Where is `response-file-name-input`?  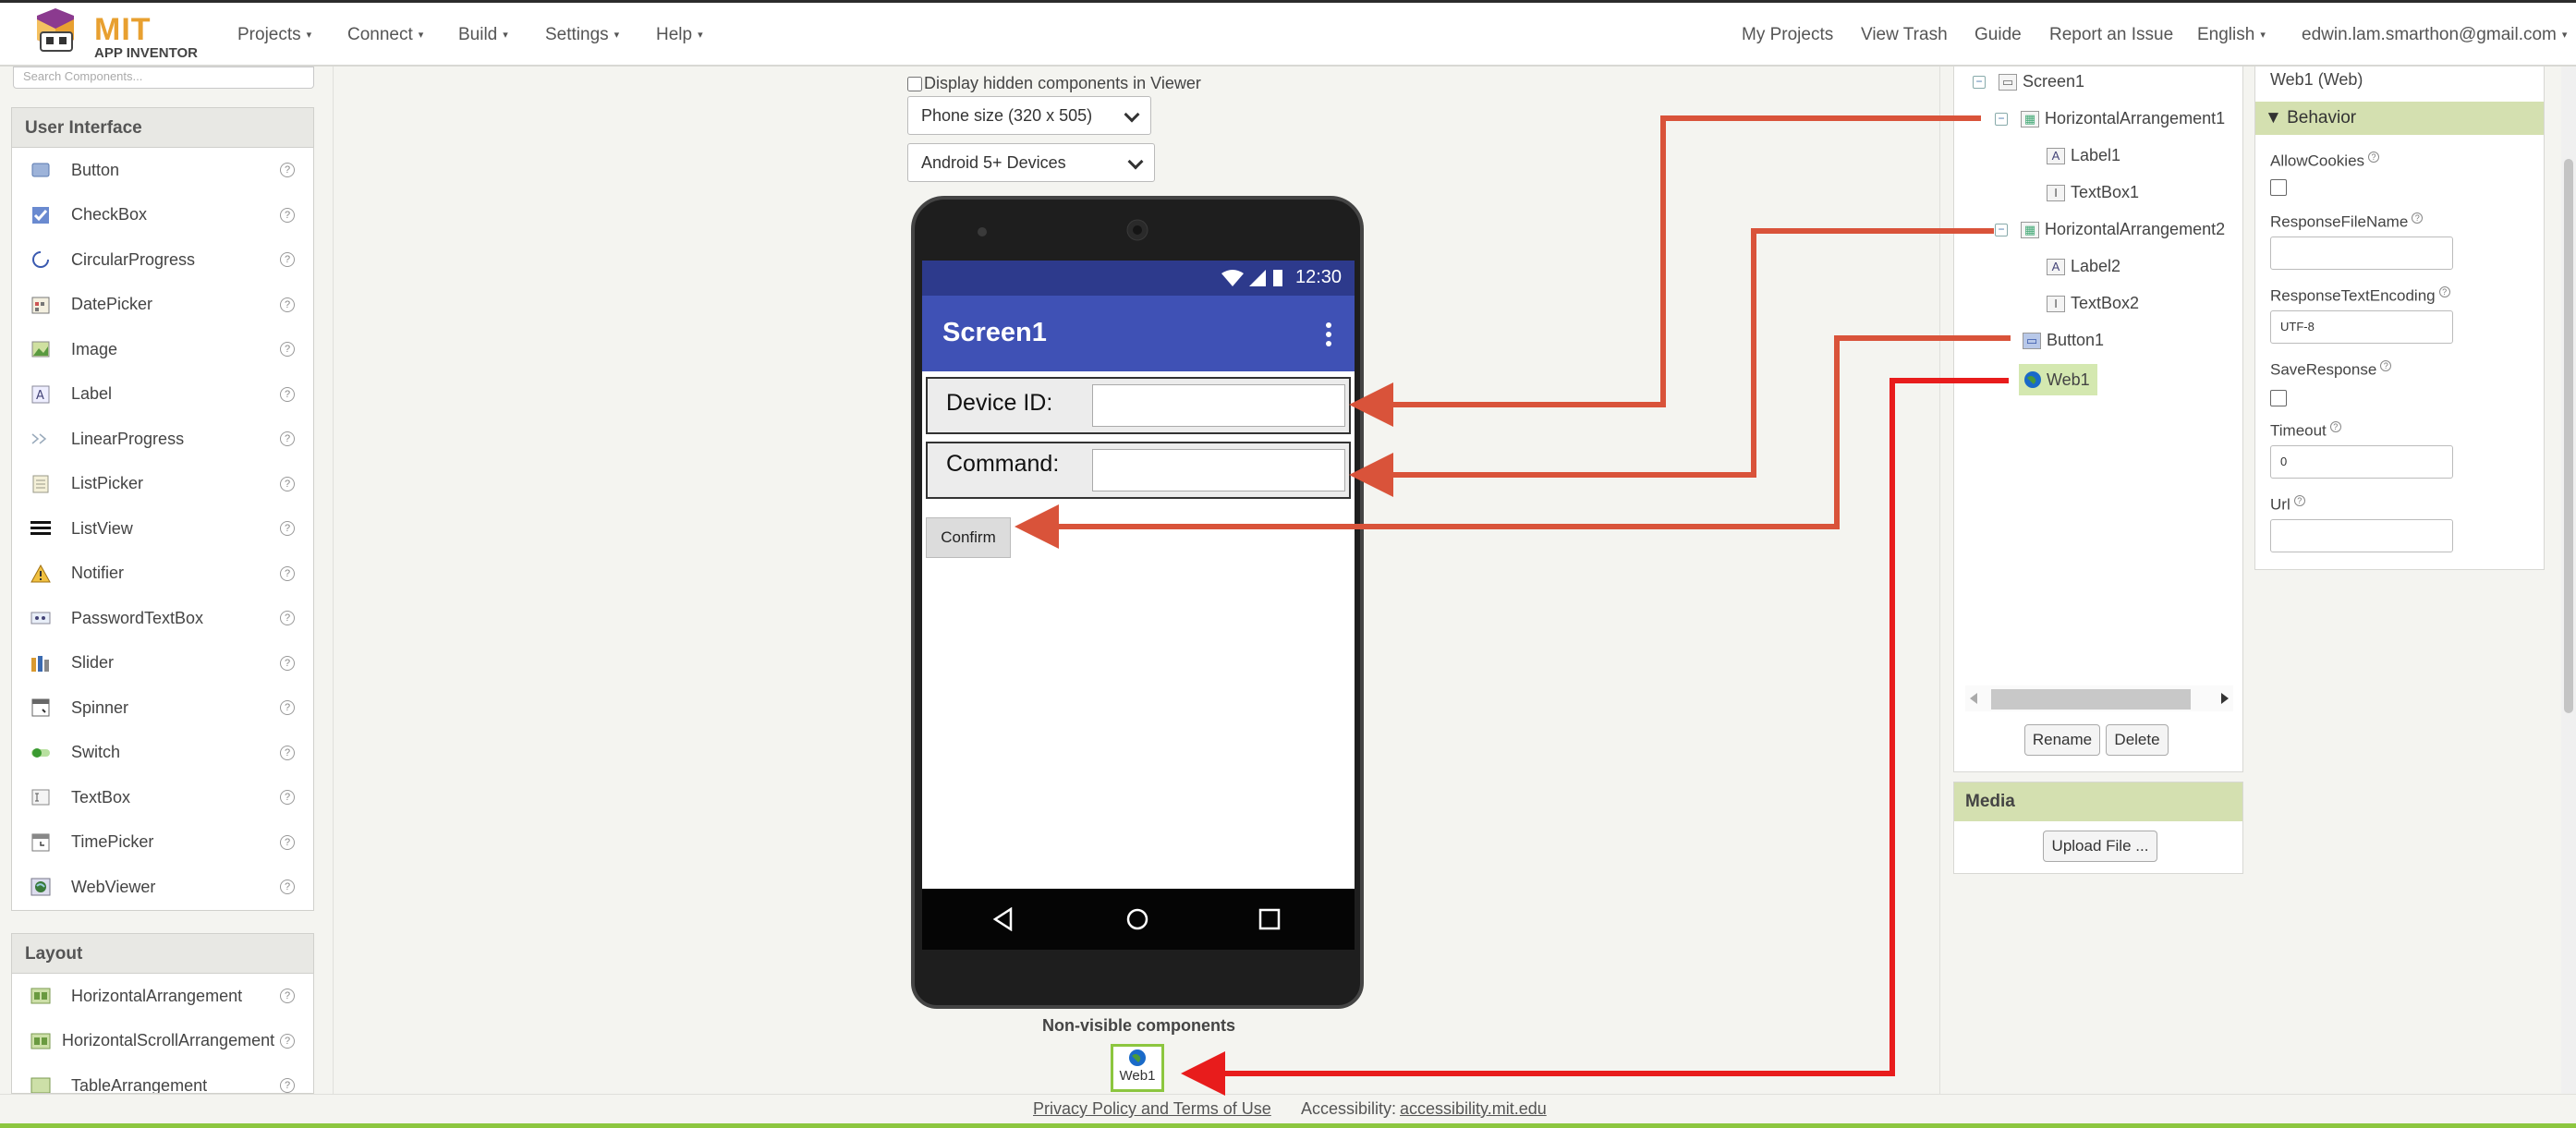 response-file-name-input is located at coordinates (2361, 253).